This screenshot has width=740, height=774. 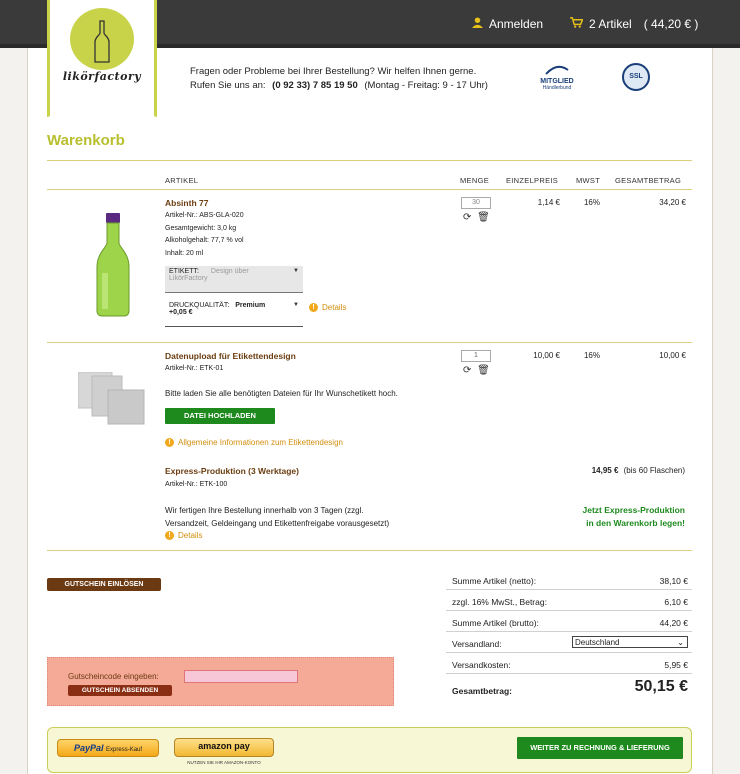 I want to click on summary-net: Summe Artikel (netto): 38,10 €, so click(x=569, y=580).